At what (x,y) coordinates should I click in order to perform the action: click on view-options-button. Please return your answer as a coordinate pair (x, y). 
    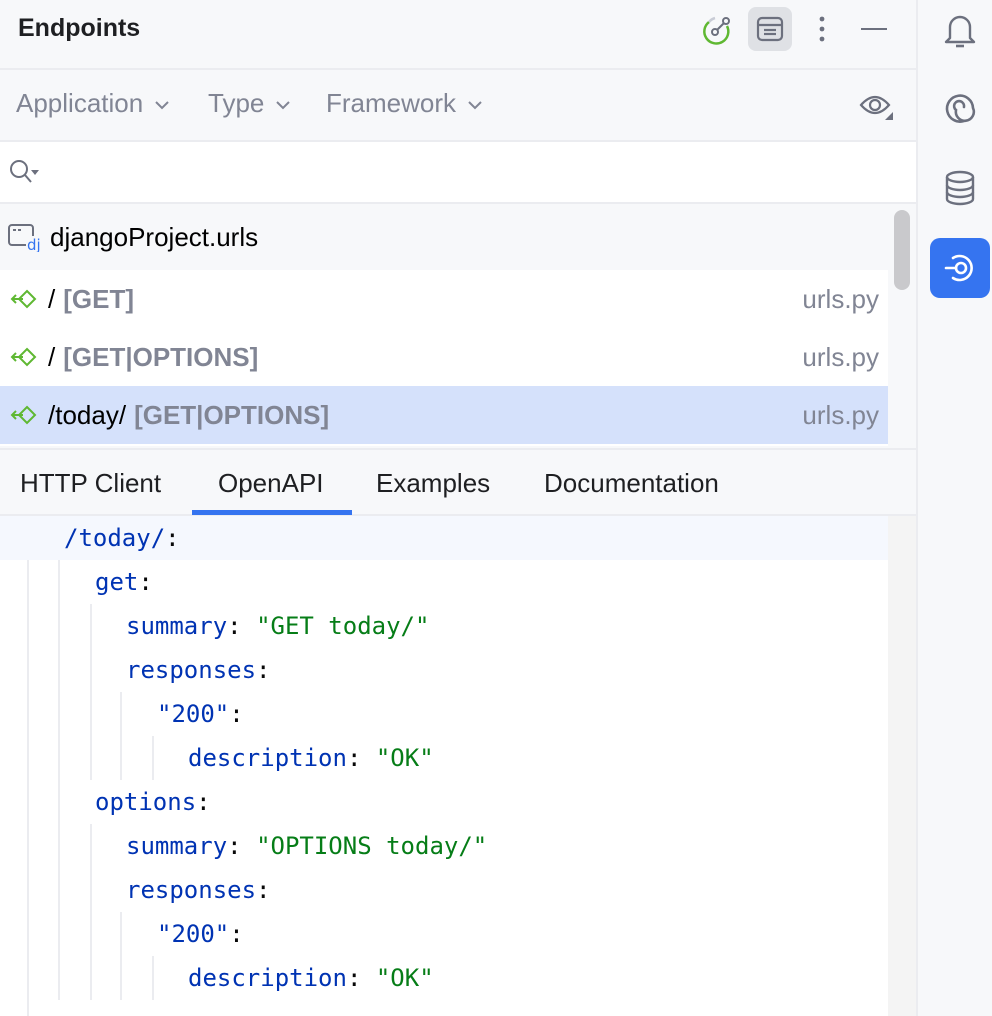
    Looking at the image, I should click on (877, 108).